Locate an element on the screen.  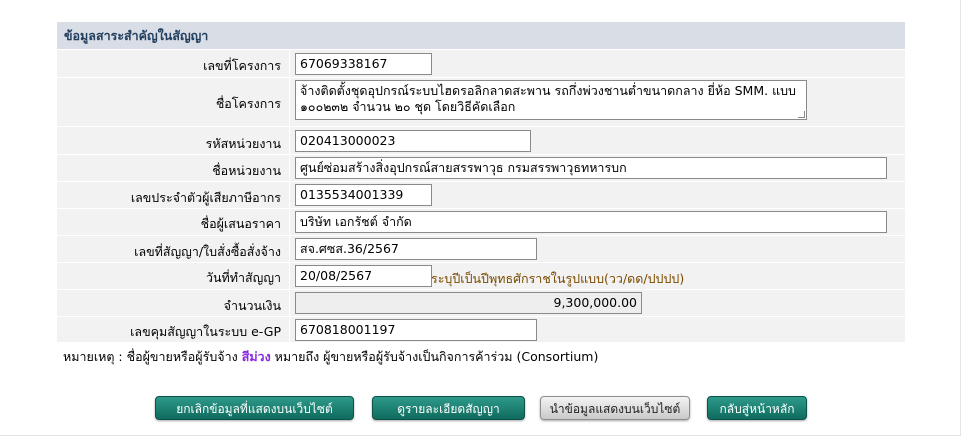
project-no-field: 67069338167 is located at coordinates (363, 64).